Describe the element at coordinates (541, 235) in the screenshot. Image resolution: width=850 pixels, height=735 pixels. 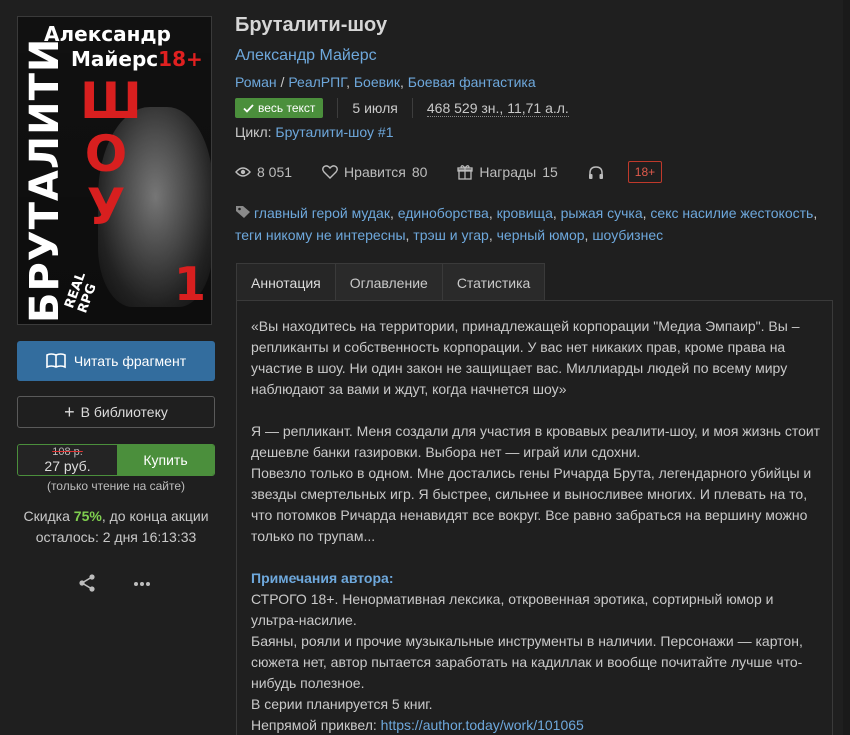
I see `tag-link: черный юмор` at that location.